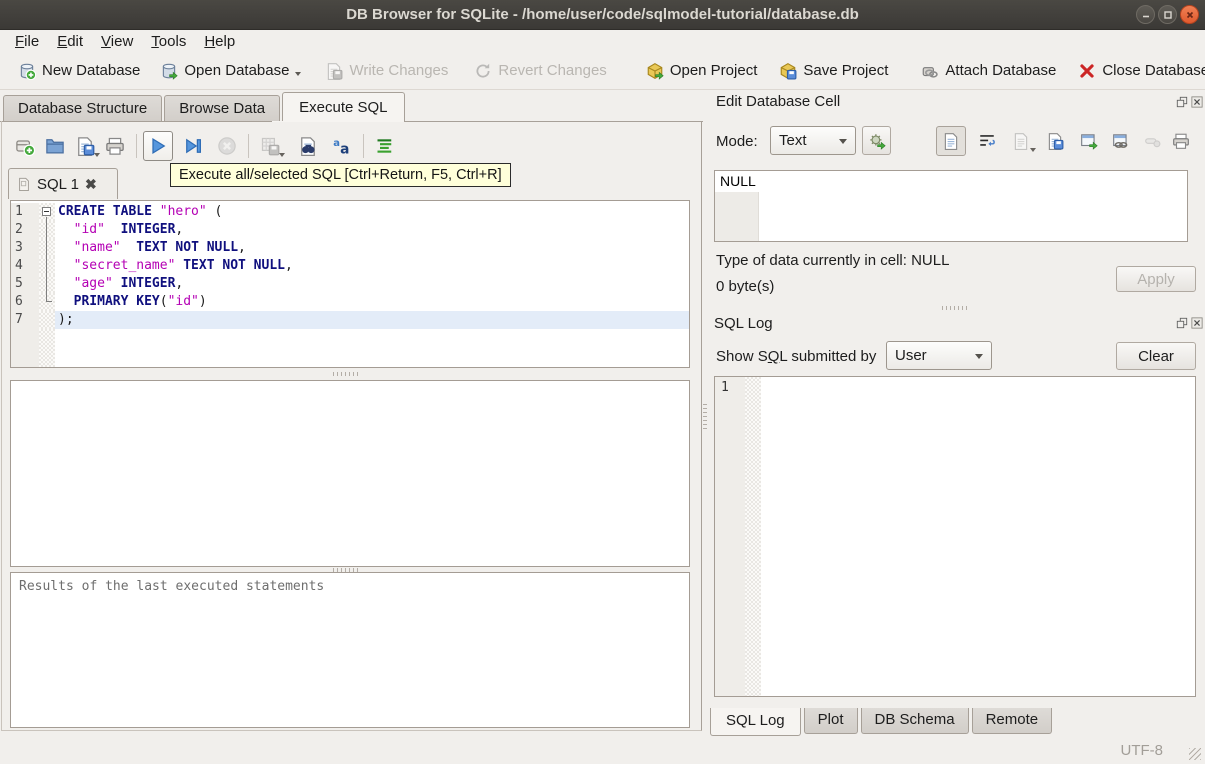 This screenshot has height=764, width=1205. I want to click on execute-line-button, so click(193, 146).